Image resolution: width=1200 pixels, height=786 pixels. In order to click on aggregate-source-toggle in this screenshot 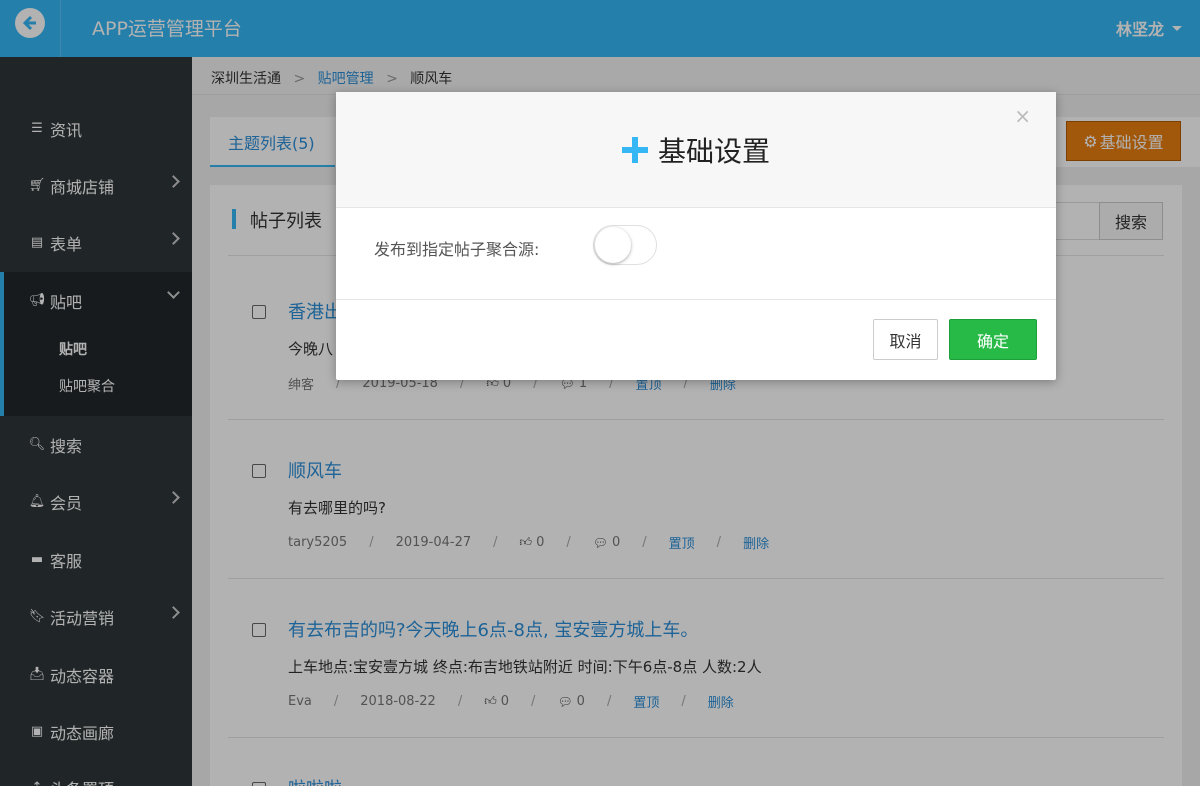, I will do `click(625, 245)`.